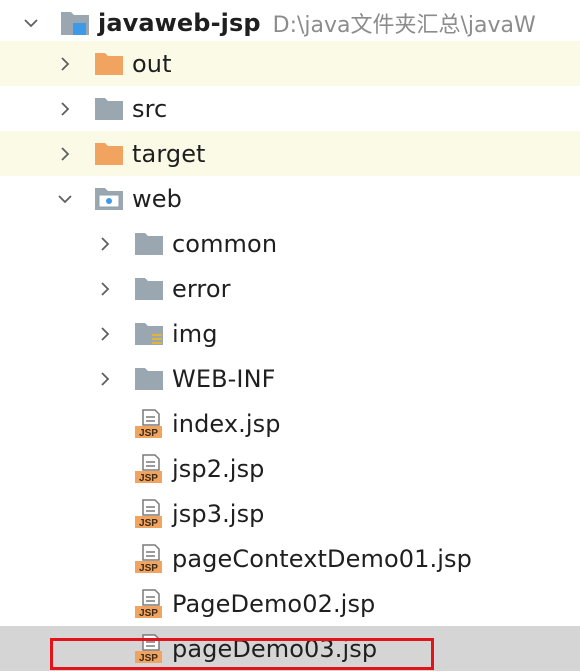  I want to click on tree-item-file: JSP index.jsp, so click(290, 423).